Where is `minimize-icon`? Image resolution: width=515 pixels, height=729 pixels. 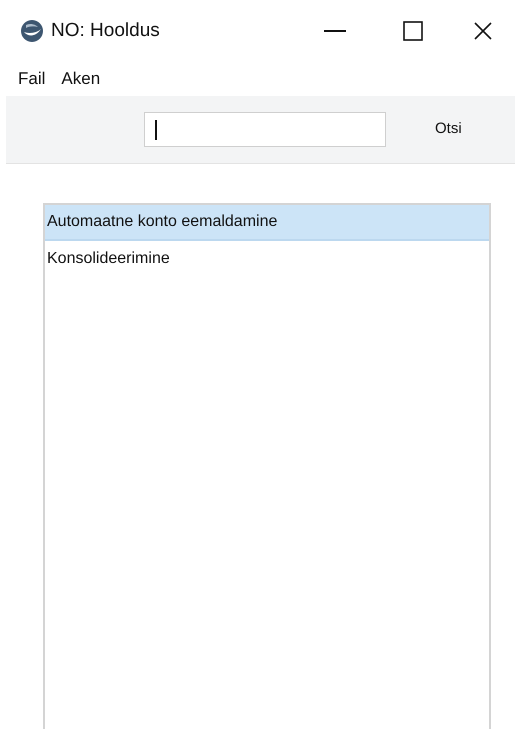 minimize-icon is located at coordinates (335, 31).